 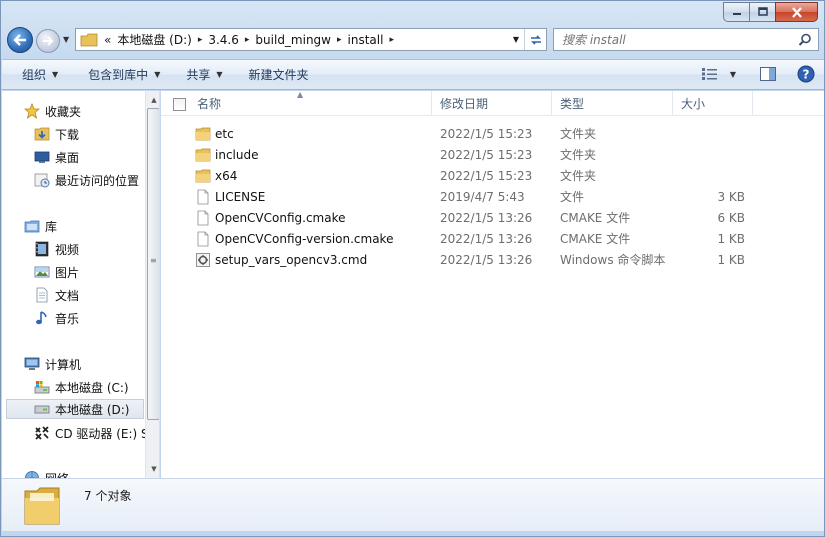 I want to click on organize-button: 组织 ▼, so click(x=40, y=75).